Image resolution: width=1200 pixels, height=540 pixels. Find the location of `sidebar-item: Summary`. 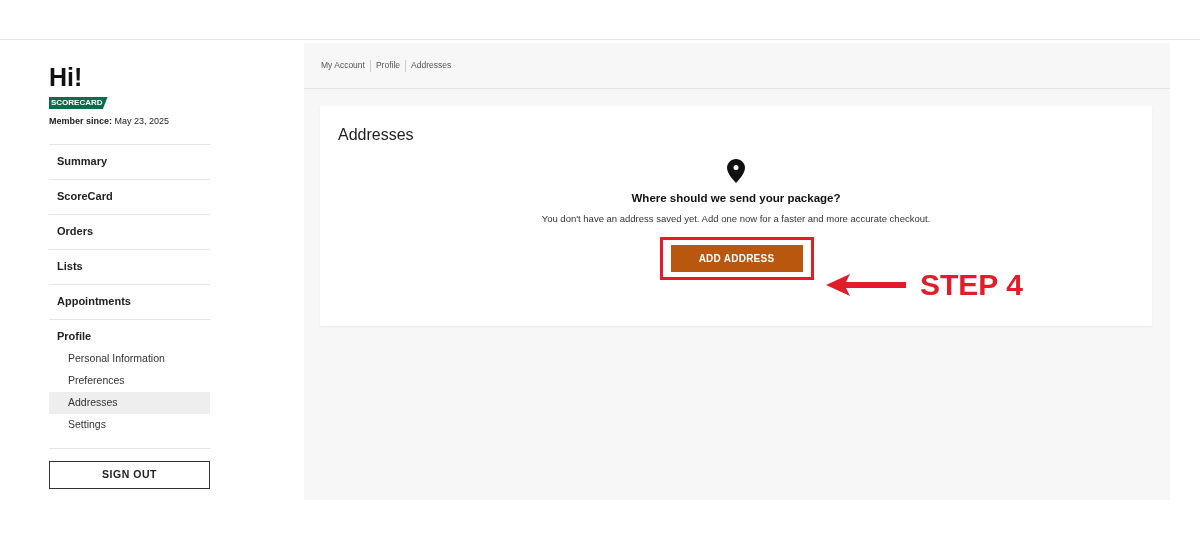

sidebar-item: Summary is located at coordinates (129, 161).